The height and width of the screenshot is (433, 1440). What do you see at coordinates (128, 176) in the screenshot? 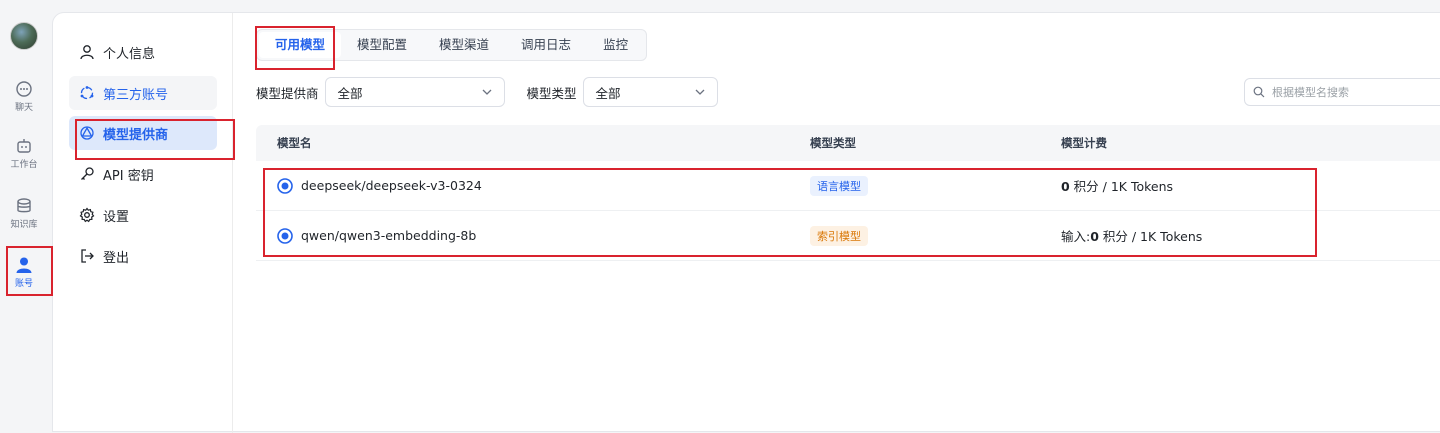
I see `sidenav-item-label: API 密钥` at bounding box center [128, 176].